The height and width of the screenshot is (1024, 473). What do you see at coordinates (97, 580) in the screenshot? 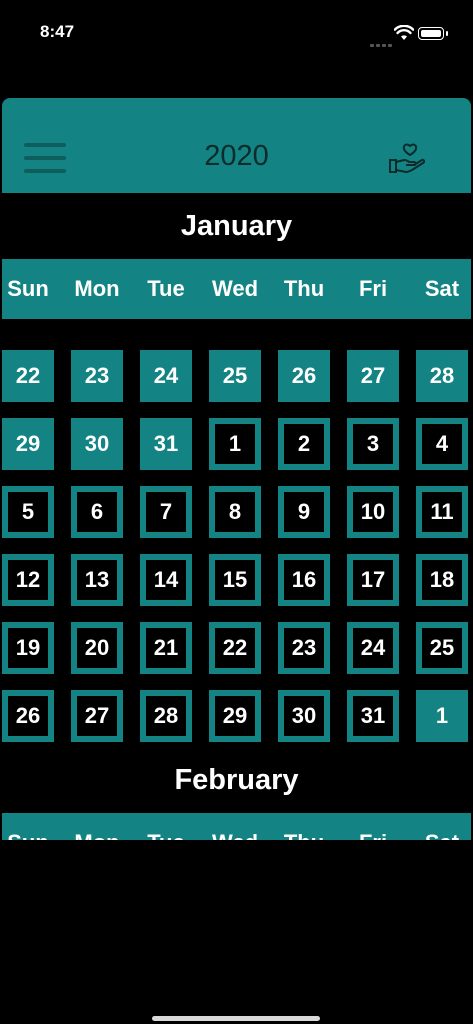
I see `day-cell: 13` at bounding box center [97, 580].